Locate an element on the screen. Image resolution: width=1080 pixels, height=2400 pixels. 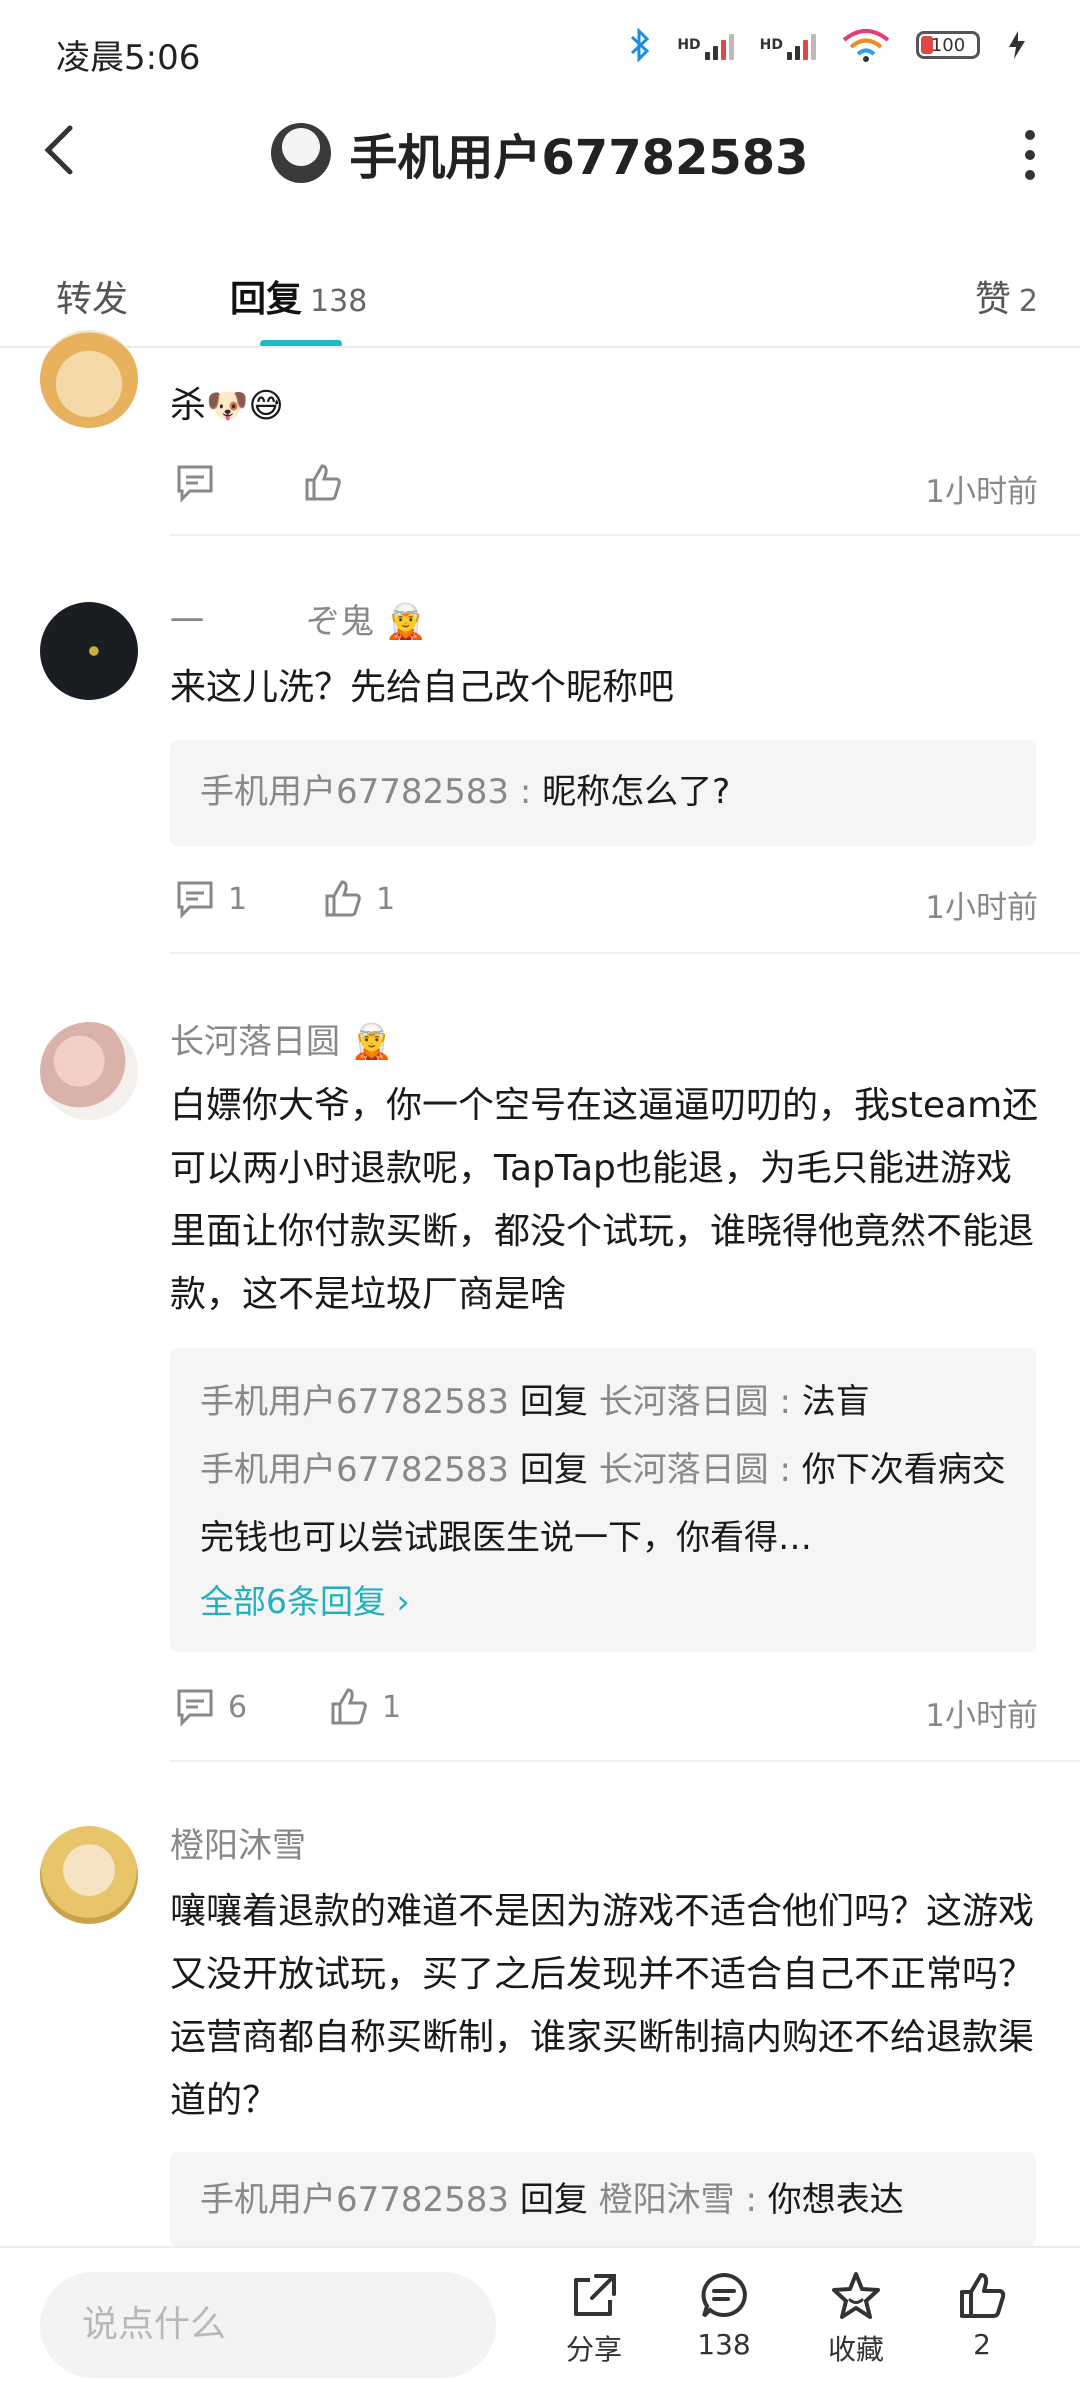
tab-repost: 转发 is located at coordinates (92, 296).